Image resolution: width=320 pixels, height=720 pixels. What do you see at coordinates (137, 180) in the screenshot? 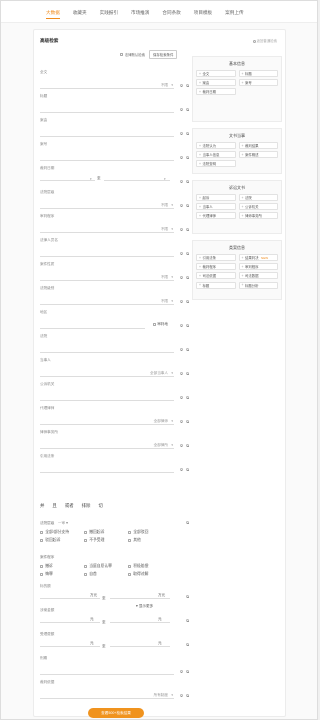
I see `date-to-input` at bounding box center [137, 180].